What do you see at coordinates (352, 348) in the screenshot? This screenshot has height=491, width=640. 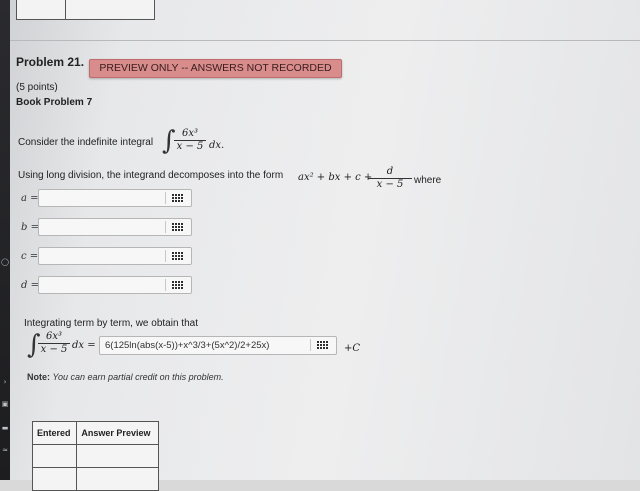 I see `plus-c: +C` at bounding box center [352, 348].